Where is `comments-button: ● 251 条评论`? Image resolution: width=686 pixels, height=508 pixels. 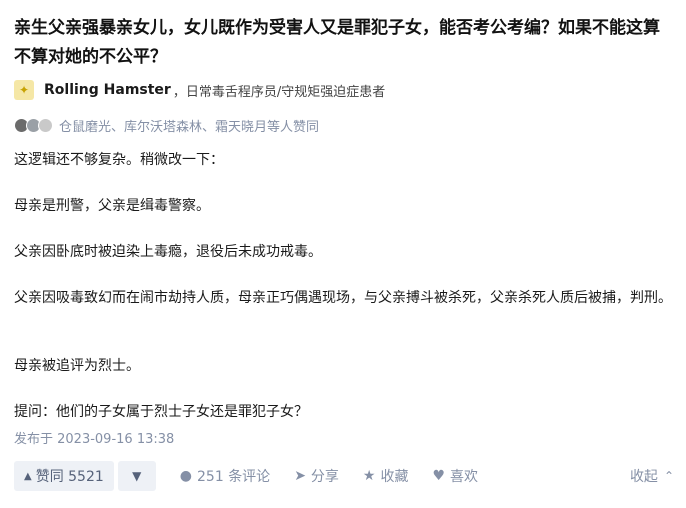 comments-button: ● 251 条评论 is located at coordinates (225, 476).